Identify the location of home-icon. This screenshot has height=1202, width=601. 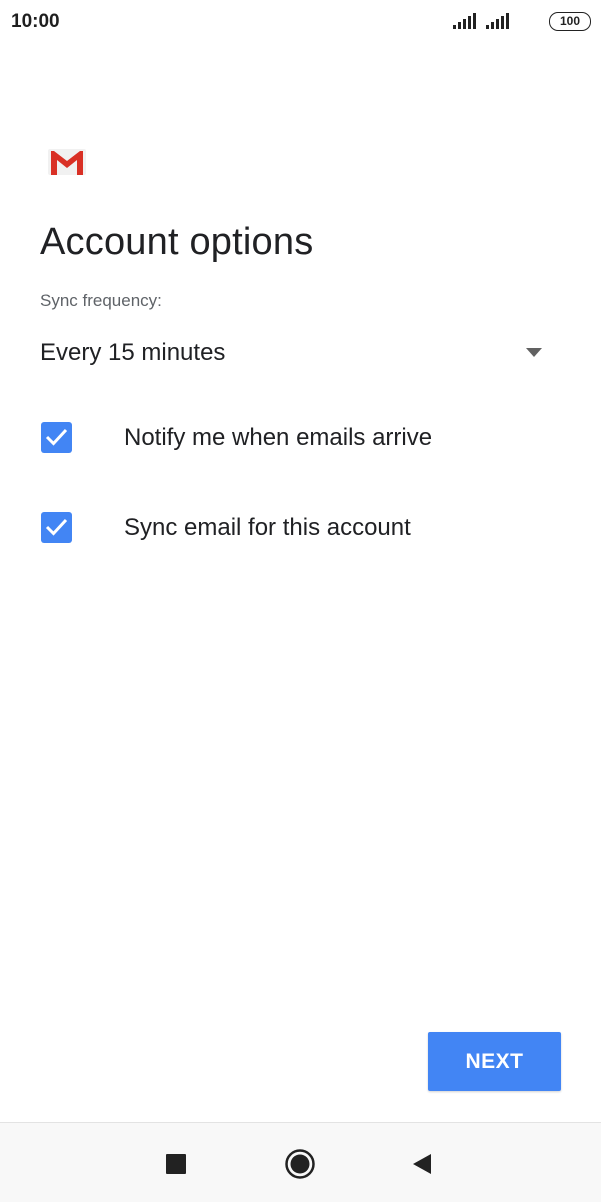
(300, 1164).